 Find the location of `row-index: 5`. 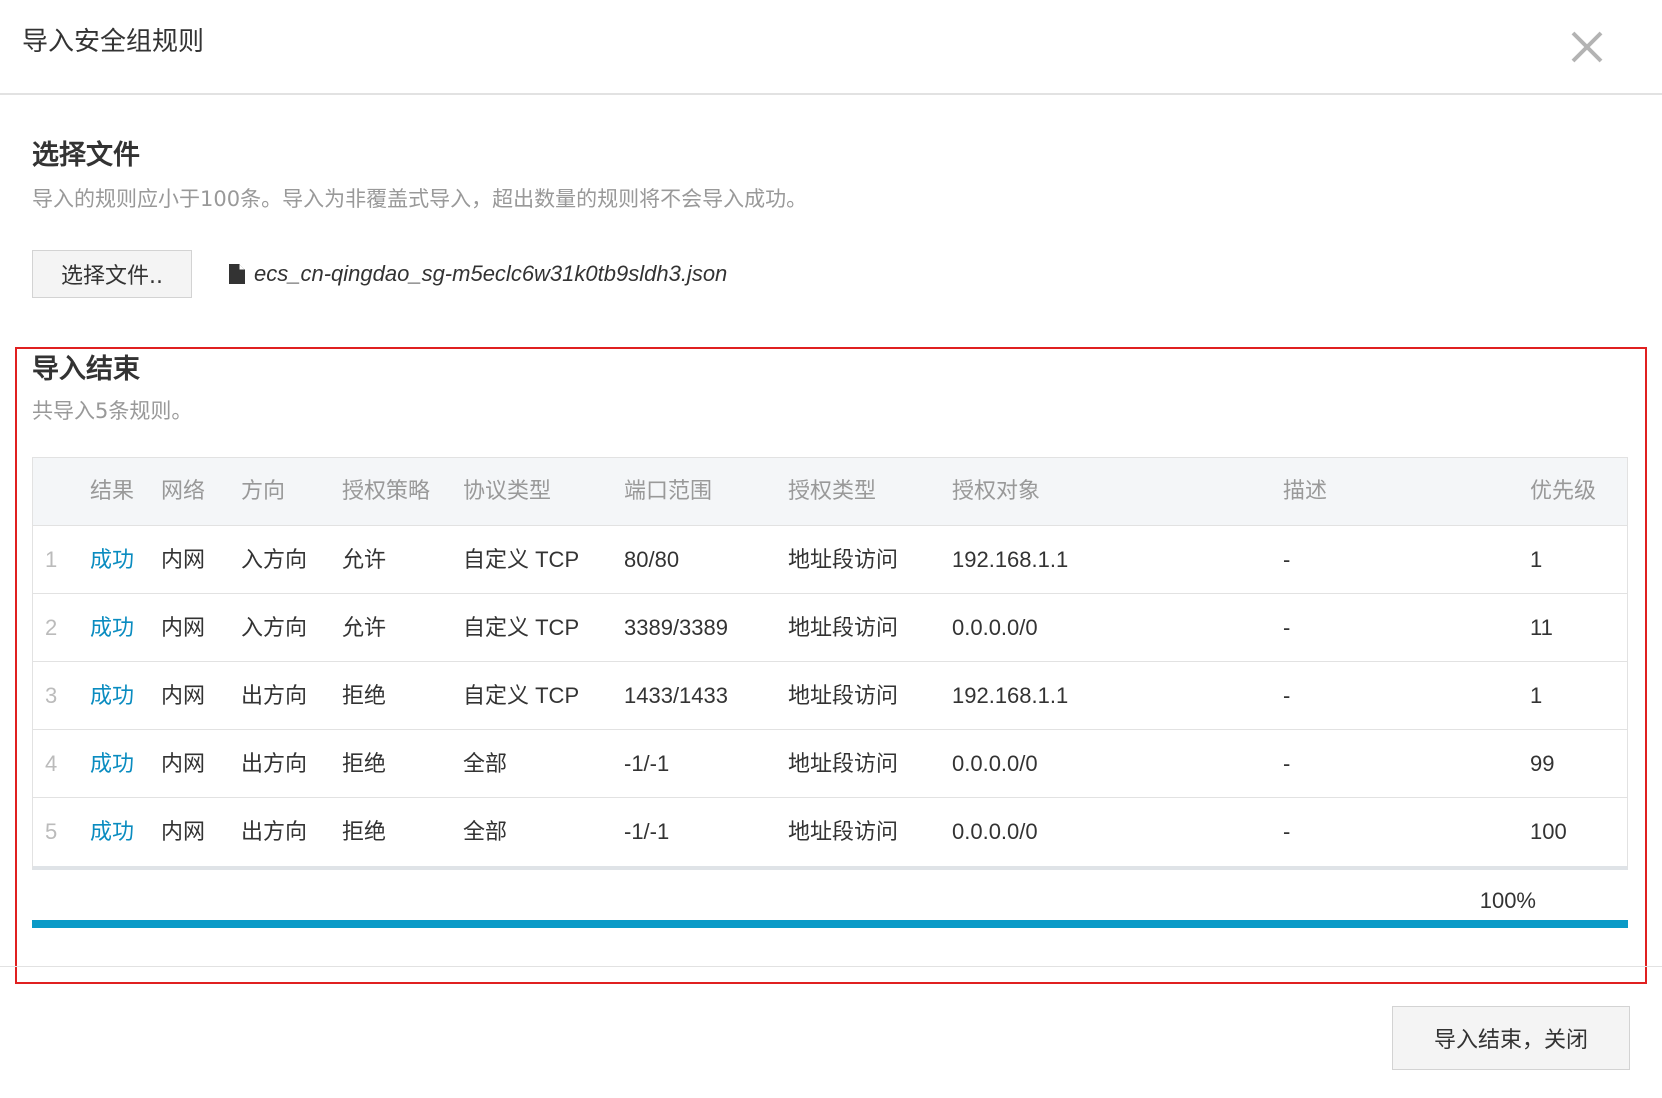

row-index: 5 is located at coordinates (51, 831).